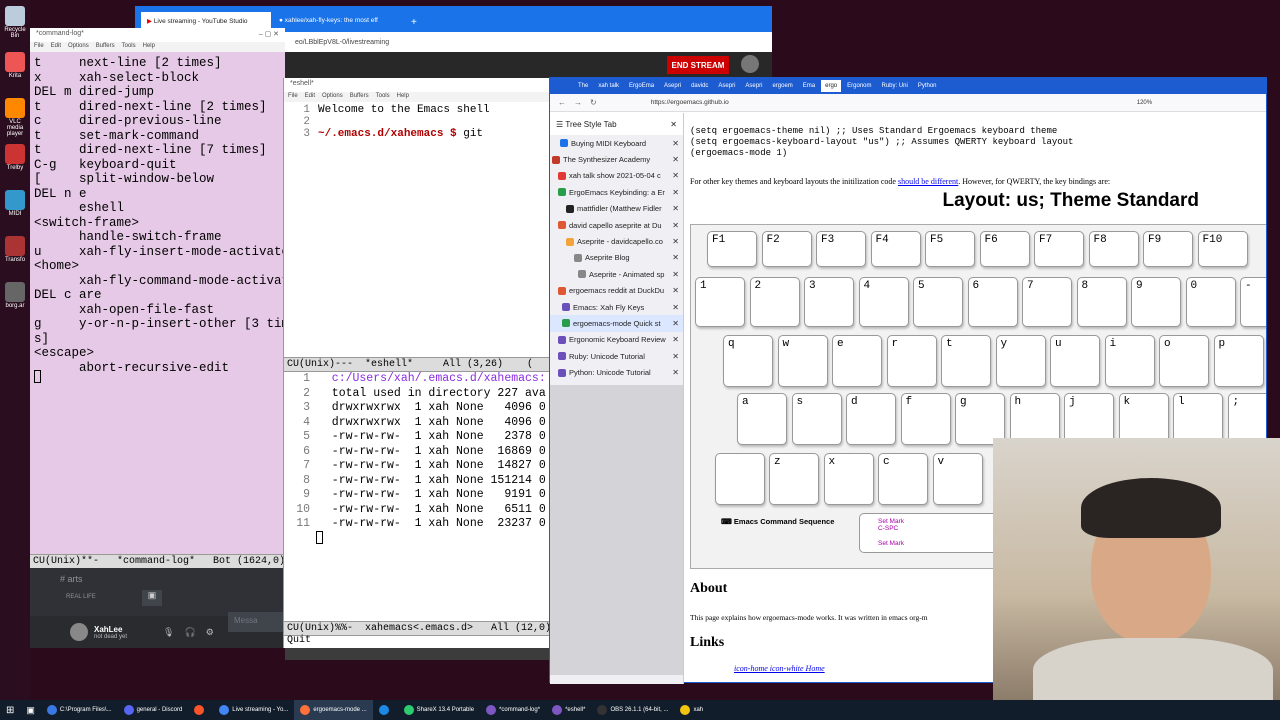  What do you see at coordinates (210, 632) in the screenshot?
I see `gear-icon: ⚙` at bounding box center [210, 632].